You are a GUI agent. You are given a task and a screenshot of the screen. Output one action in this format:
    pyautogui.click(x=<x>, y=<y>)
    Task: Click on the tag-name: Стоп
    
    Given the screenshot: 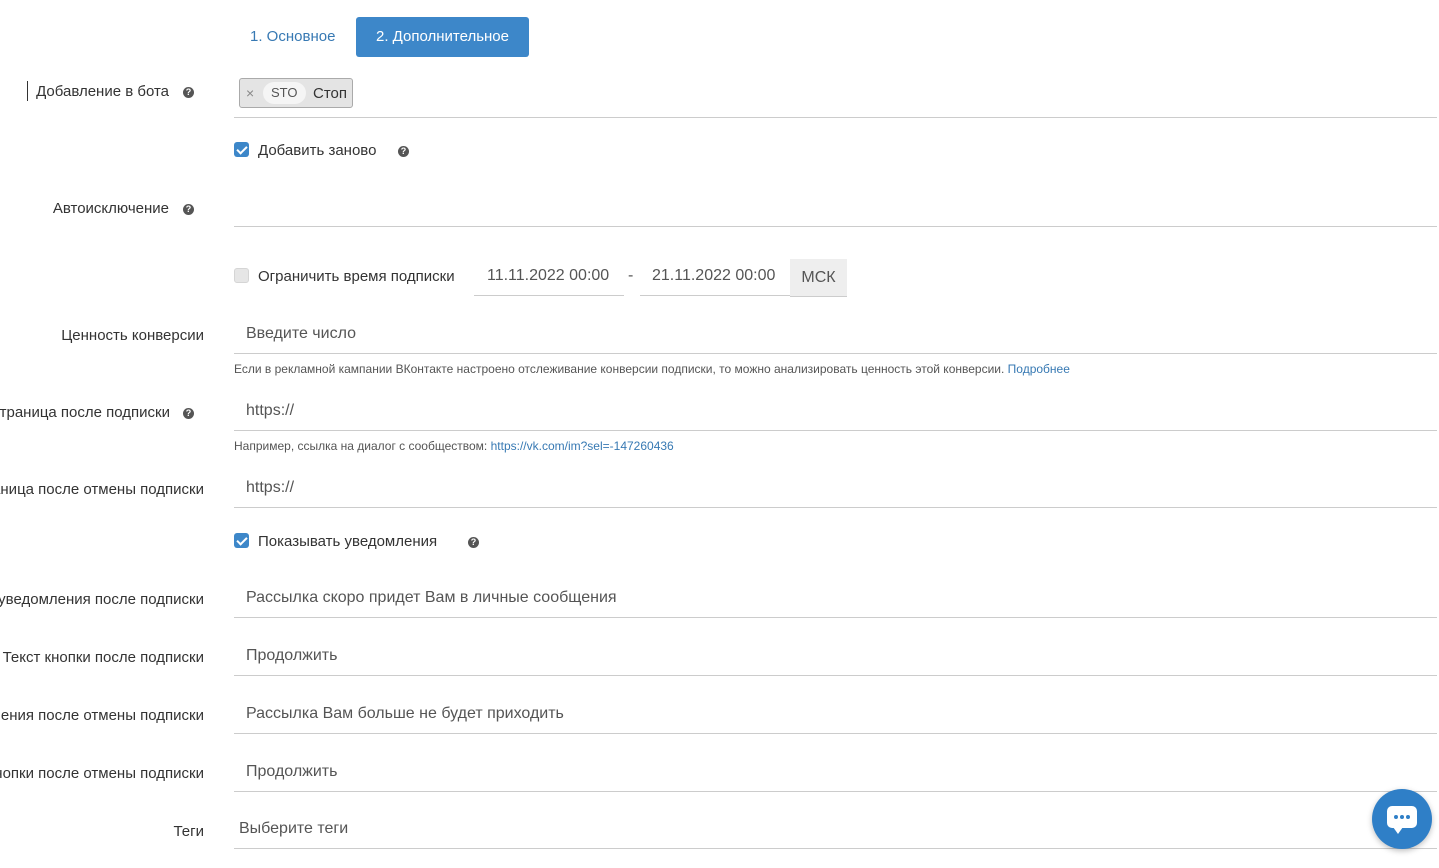 What is the action you would take?
    pyautogui.click(x=330, y=93)
    